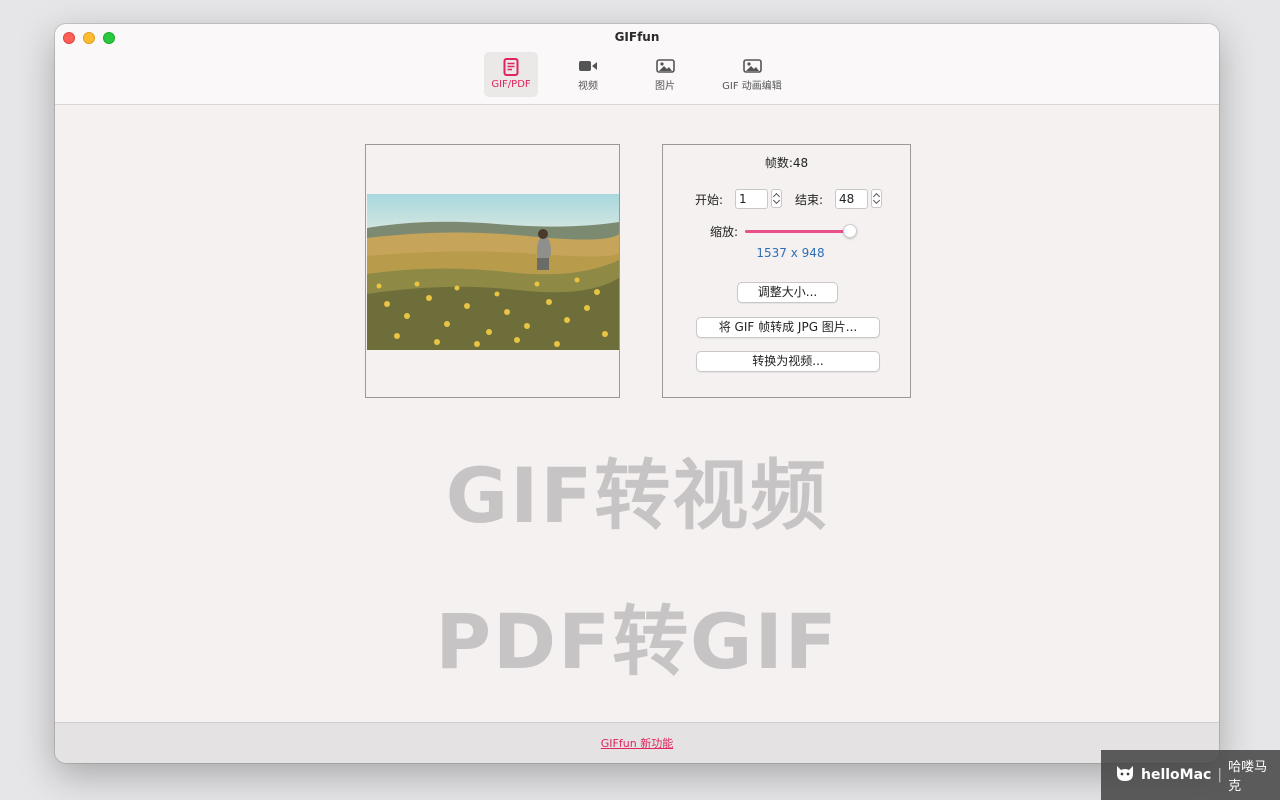  Describe the element at coordinates (588, 86) in the screenshot. I see `tab-label: 视频` at that location.